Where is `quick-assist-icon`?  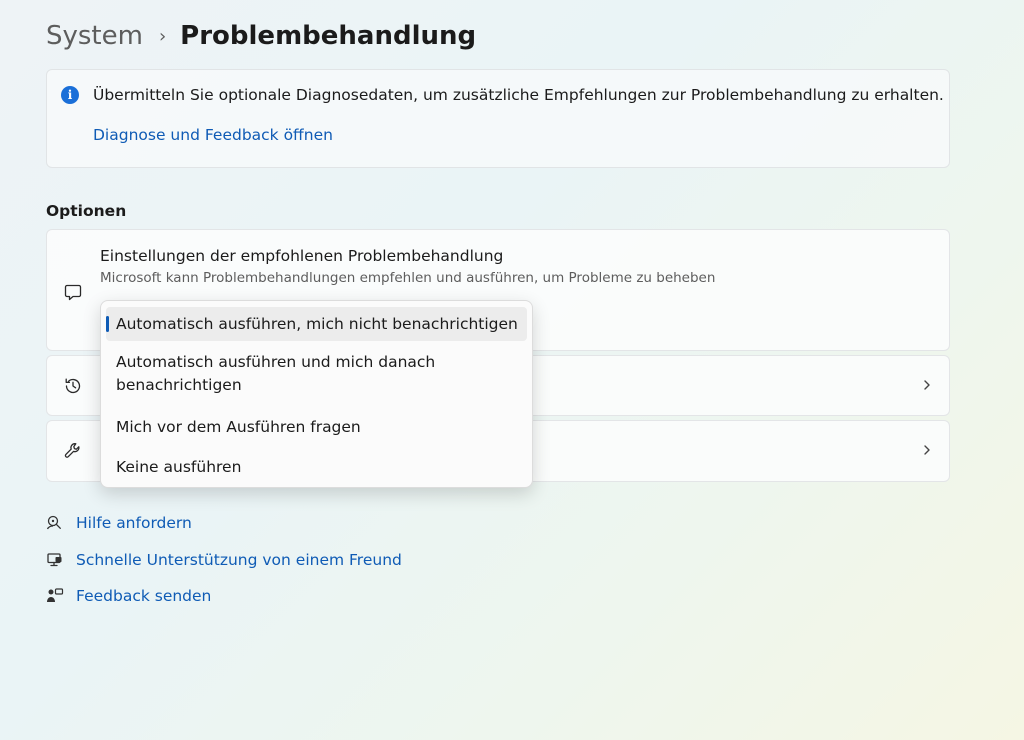
quick-assist-icon is located at coordinates (54, 560).